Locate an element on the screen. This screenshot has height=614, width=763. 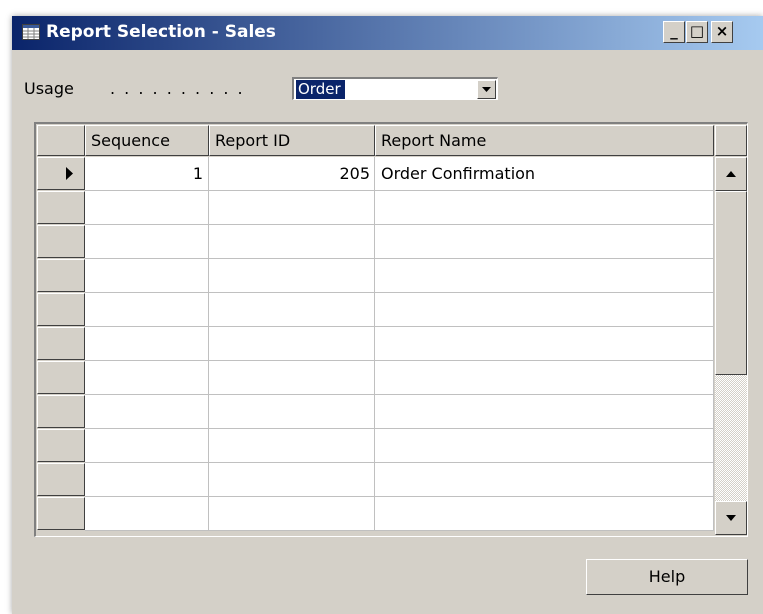
dropdown-button is located at coordinates (486, 89).